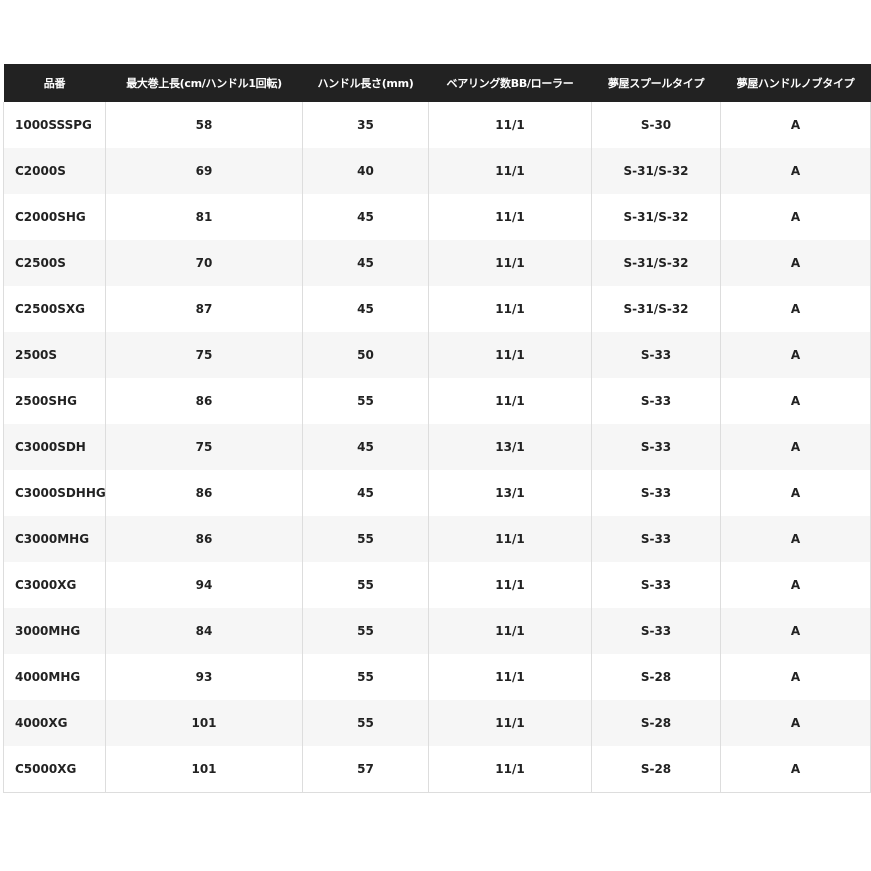 The width and height of the screenshot is (871, 871). Describe the element at coordinates (365, 125) in the screenshot. I see `cell-handle-length: 35` at that location.